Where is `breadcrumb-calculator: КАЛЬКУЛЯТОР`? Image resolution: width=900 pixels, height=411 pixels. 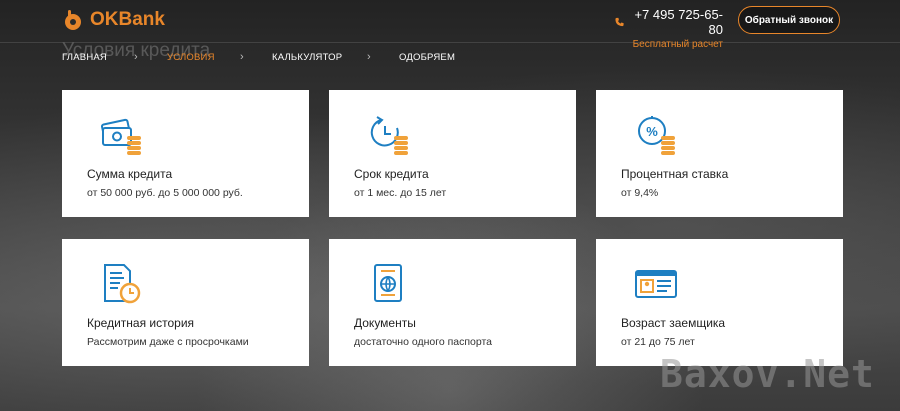 breadcrumb-calculator: КАЛЬКУЛЯТОР is located at coordinates (307, 57).